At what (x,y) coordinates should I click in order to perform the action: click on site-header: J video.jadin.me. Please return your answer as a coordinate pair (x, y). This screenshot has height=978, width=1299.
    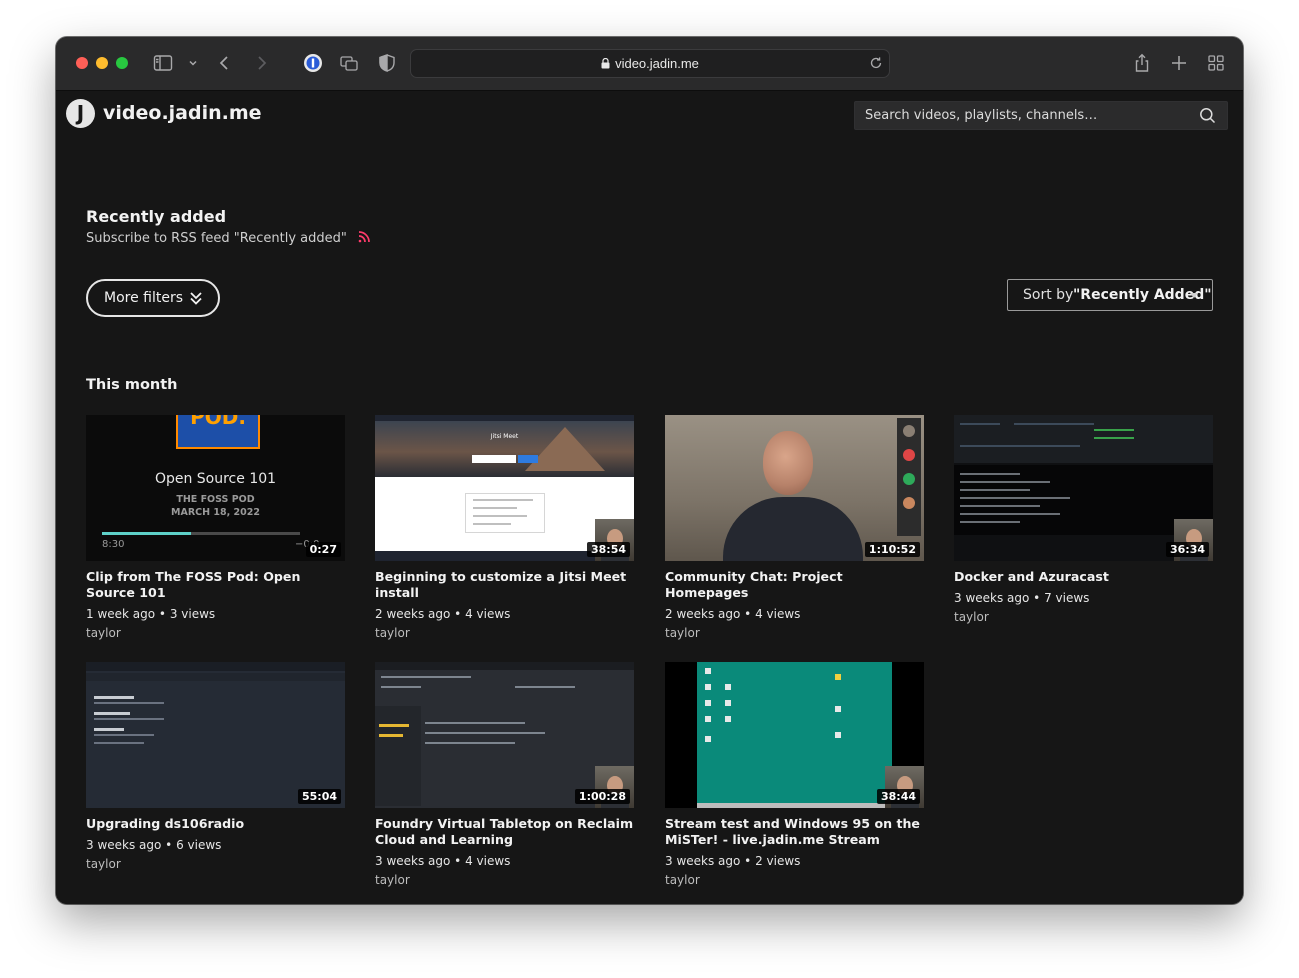
    Looking at the image, I should click on (649, 114).